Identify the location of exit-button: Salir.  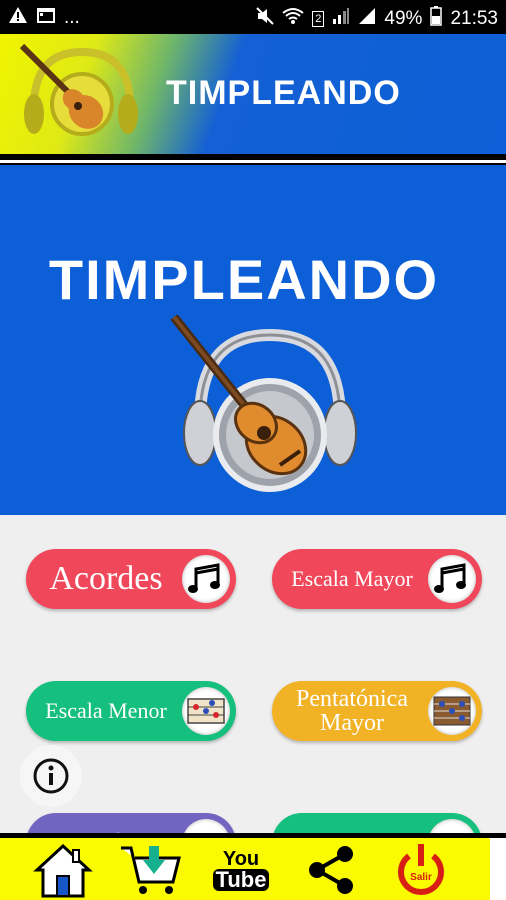
(421, 870).